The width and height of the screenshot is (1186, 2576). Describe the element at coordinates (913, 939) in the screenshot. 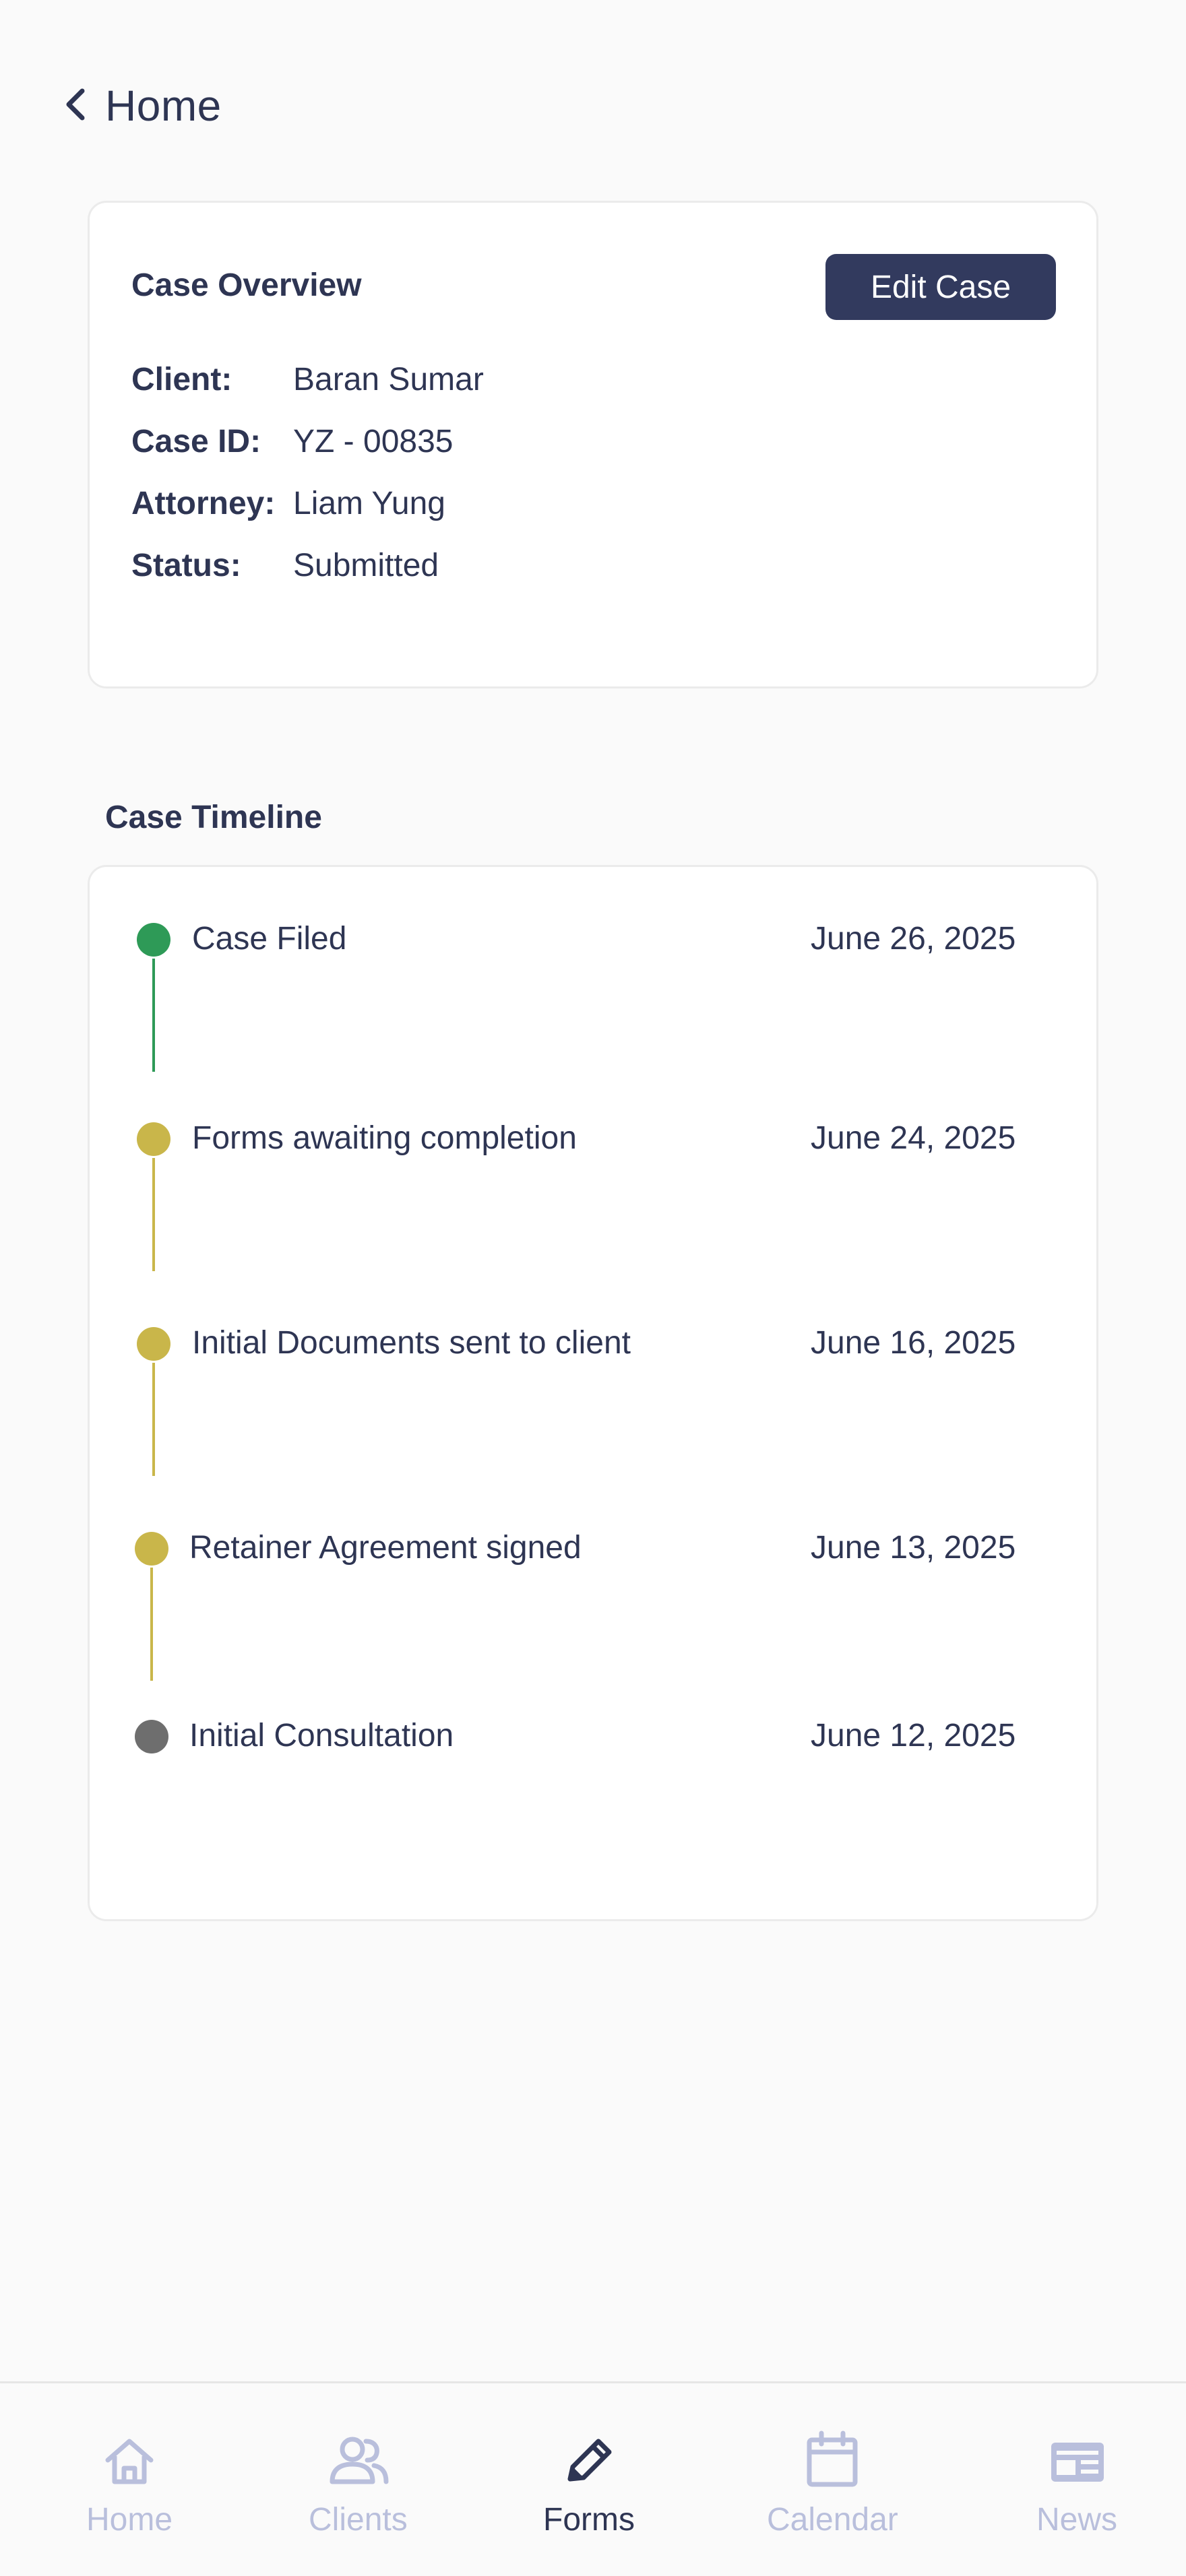

I see `timeline-date: June 26, 2025` at that location.